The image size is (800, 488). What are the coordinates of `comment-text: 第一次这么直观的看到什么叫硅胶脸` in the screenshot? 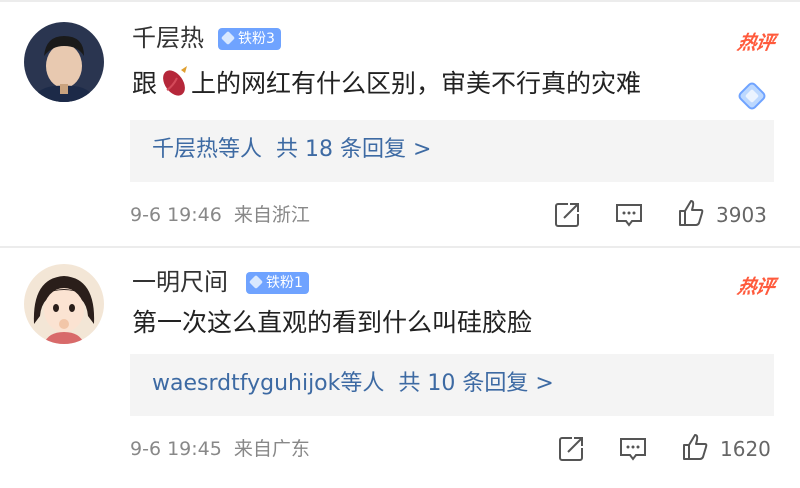 It's located at (332, 322).